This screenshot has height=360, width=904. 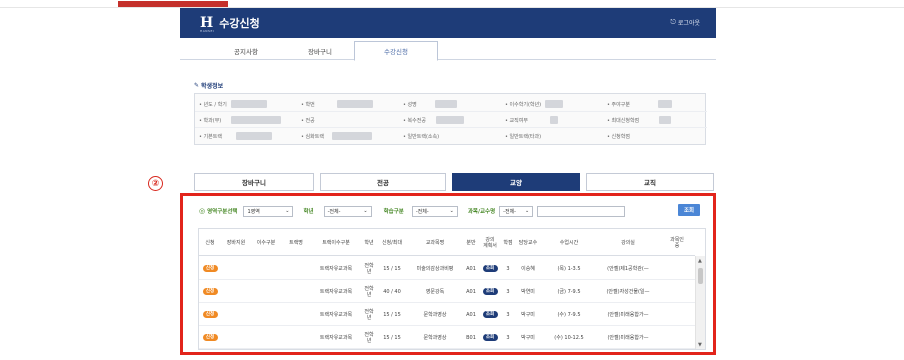 I want to click on count-cell: 40 / 40, so click(x=392, y=291).